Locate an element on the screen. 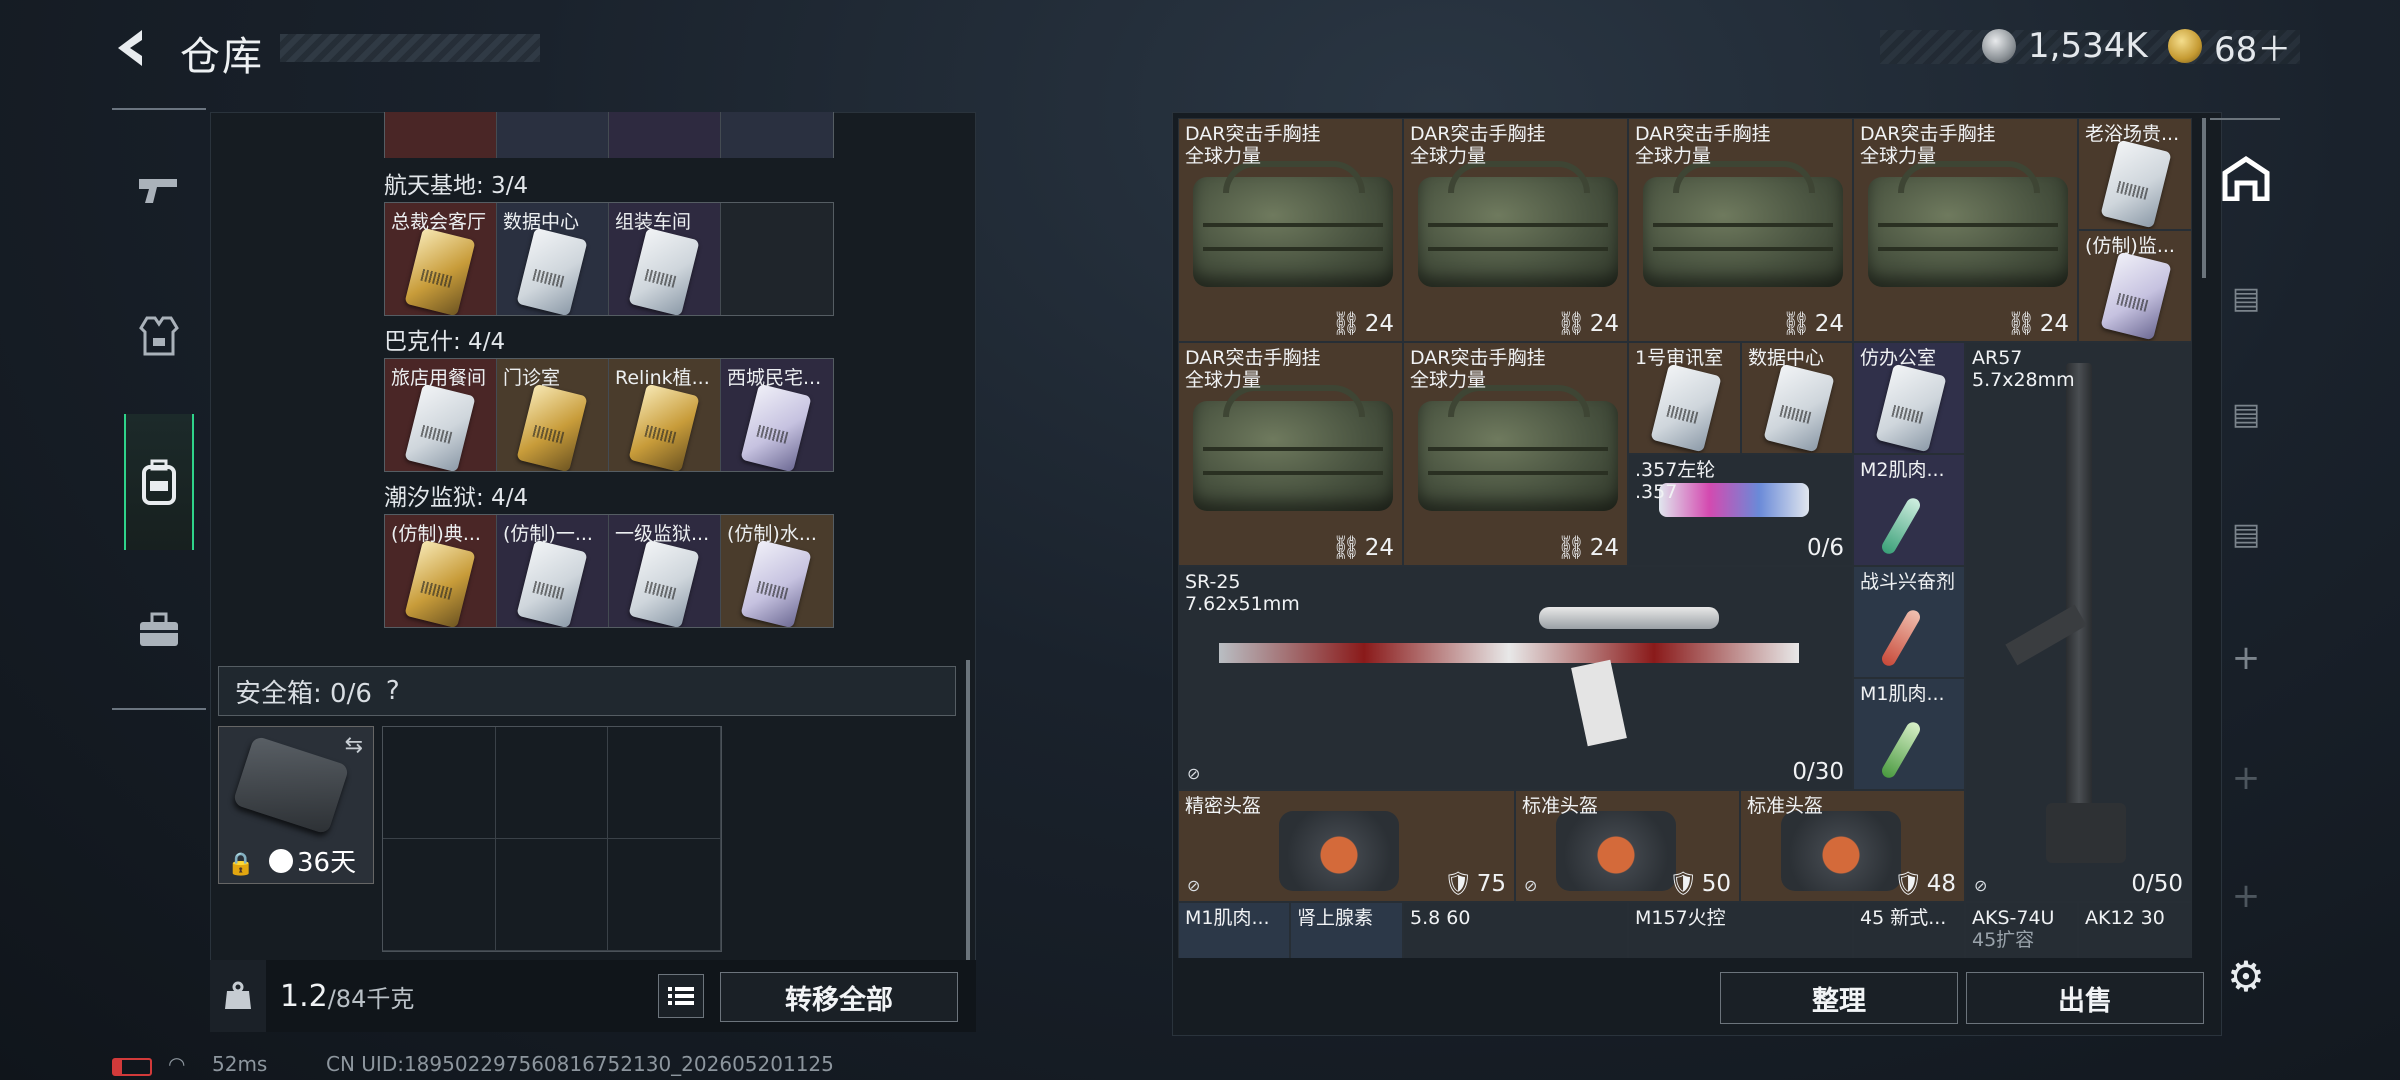  gold-coin-icon is located at coordinates (2185, 46).